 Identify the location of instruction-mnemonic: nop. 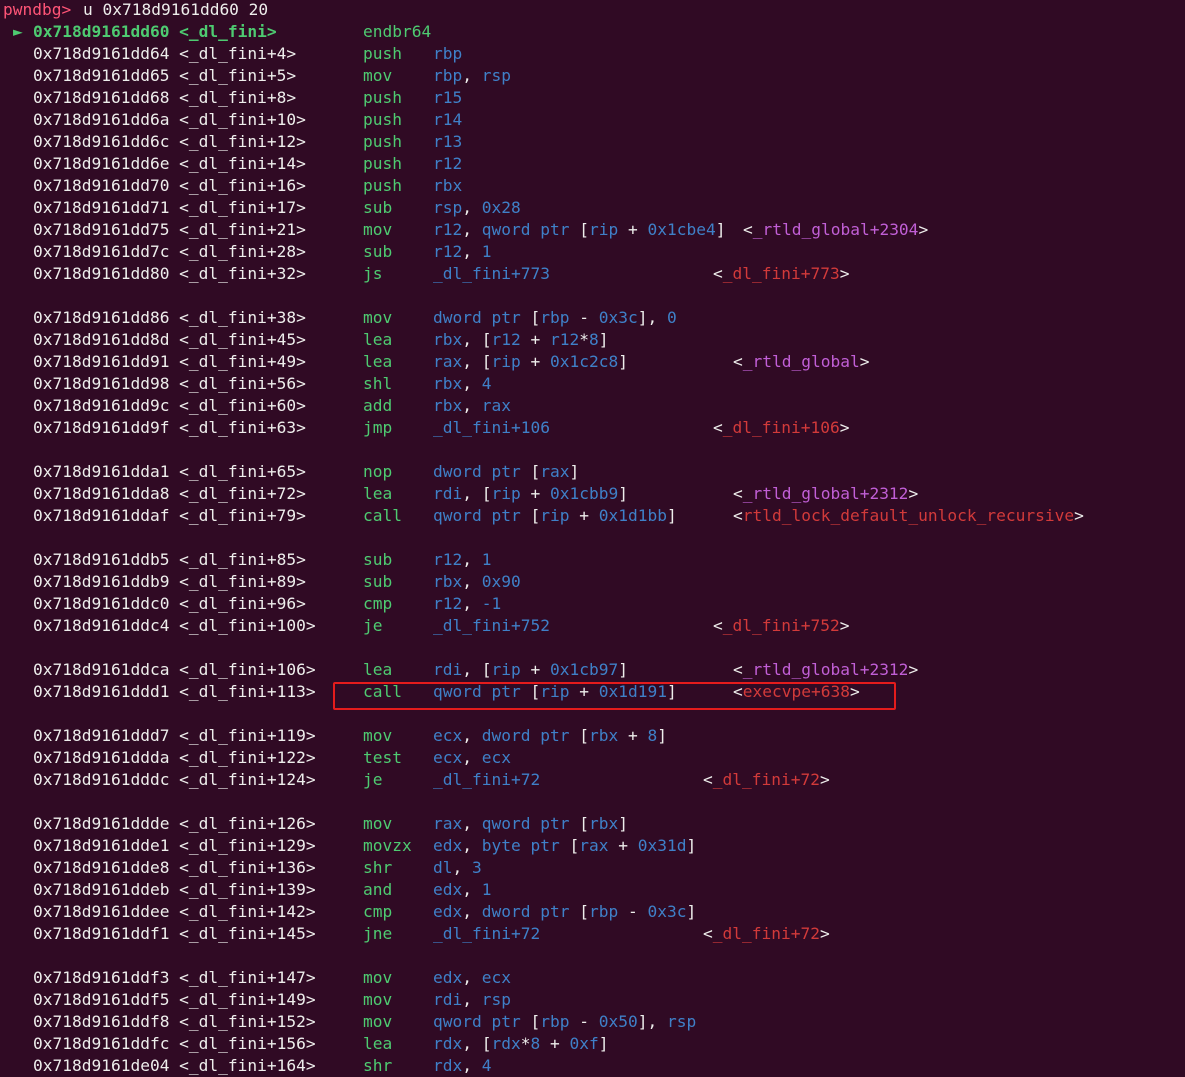
(378, 471).